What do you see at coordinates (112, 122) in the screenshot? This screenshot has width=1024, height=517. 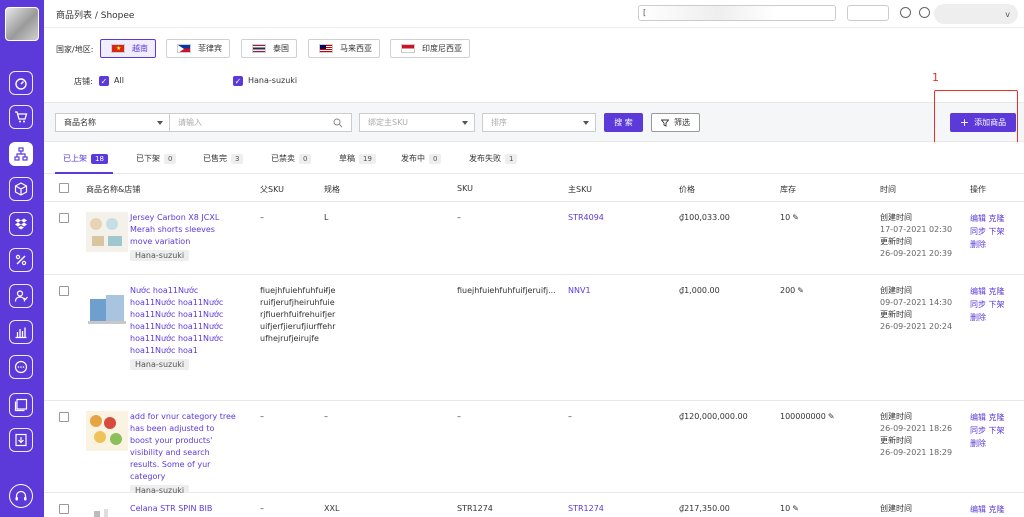 I see `search-field-select: 商品名称` at bounding box center [112, 122].